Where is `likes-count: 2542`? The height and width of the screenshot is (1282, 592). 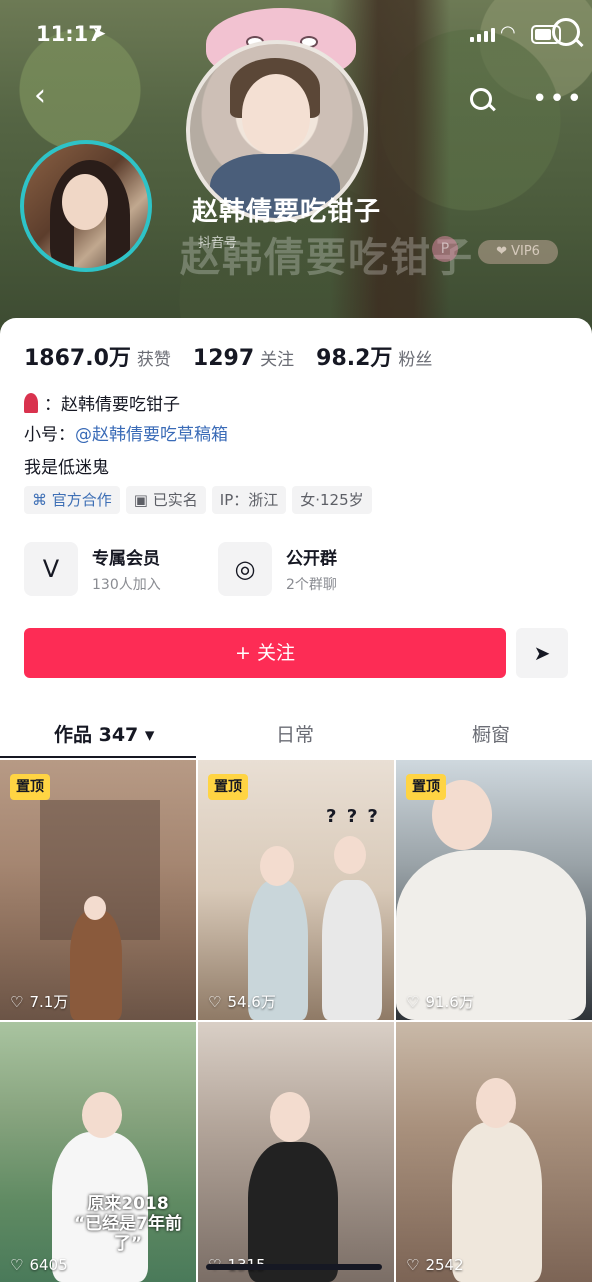 likes-count: 2542 is located at coordinates (444, 1265).